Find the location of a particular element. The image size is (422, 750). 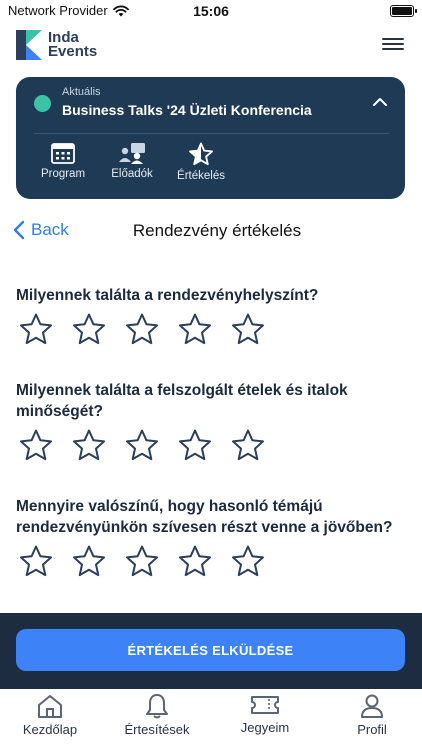

event-nav-speakers-label: Előadók is located at coordinates (132, 174).